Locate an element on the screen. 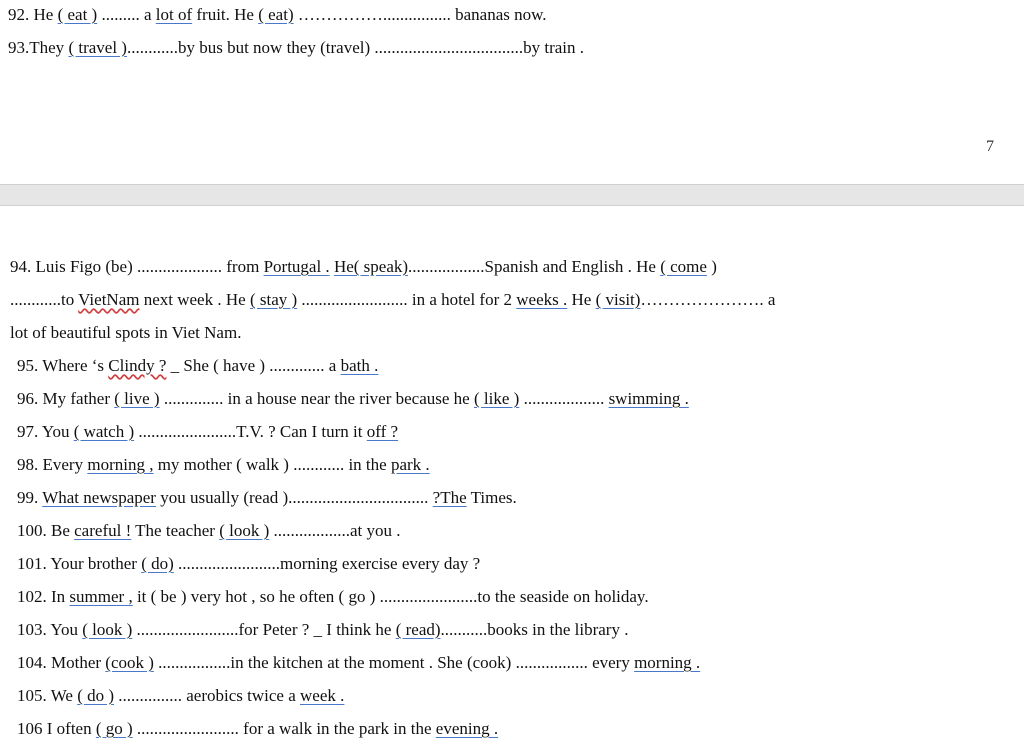  q102-word: summer , is located at coordinates (101, 596).